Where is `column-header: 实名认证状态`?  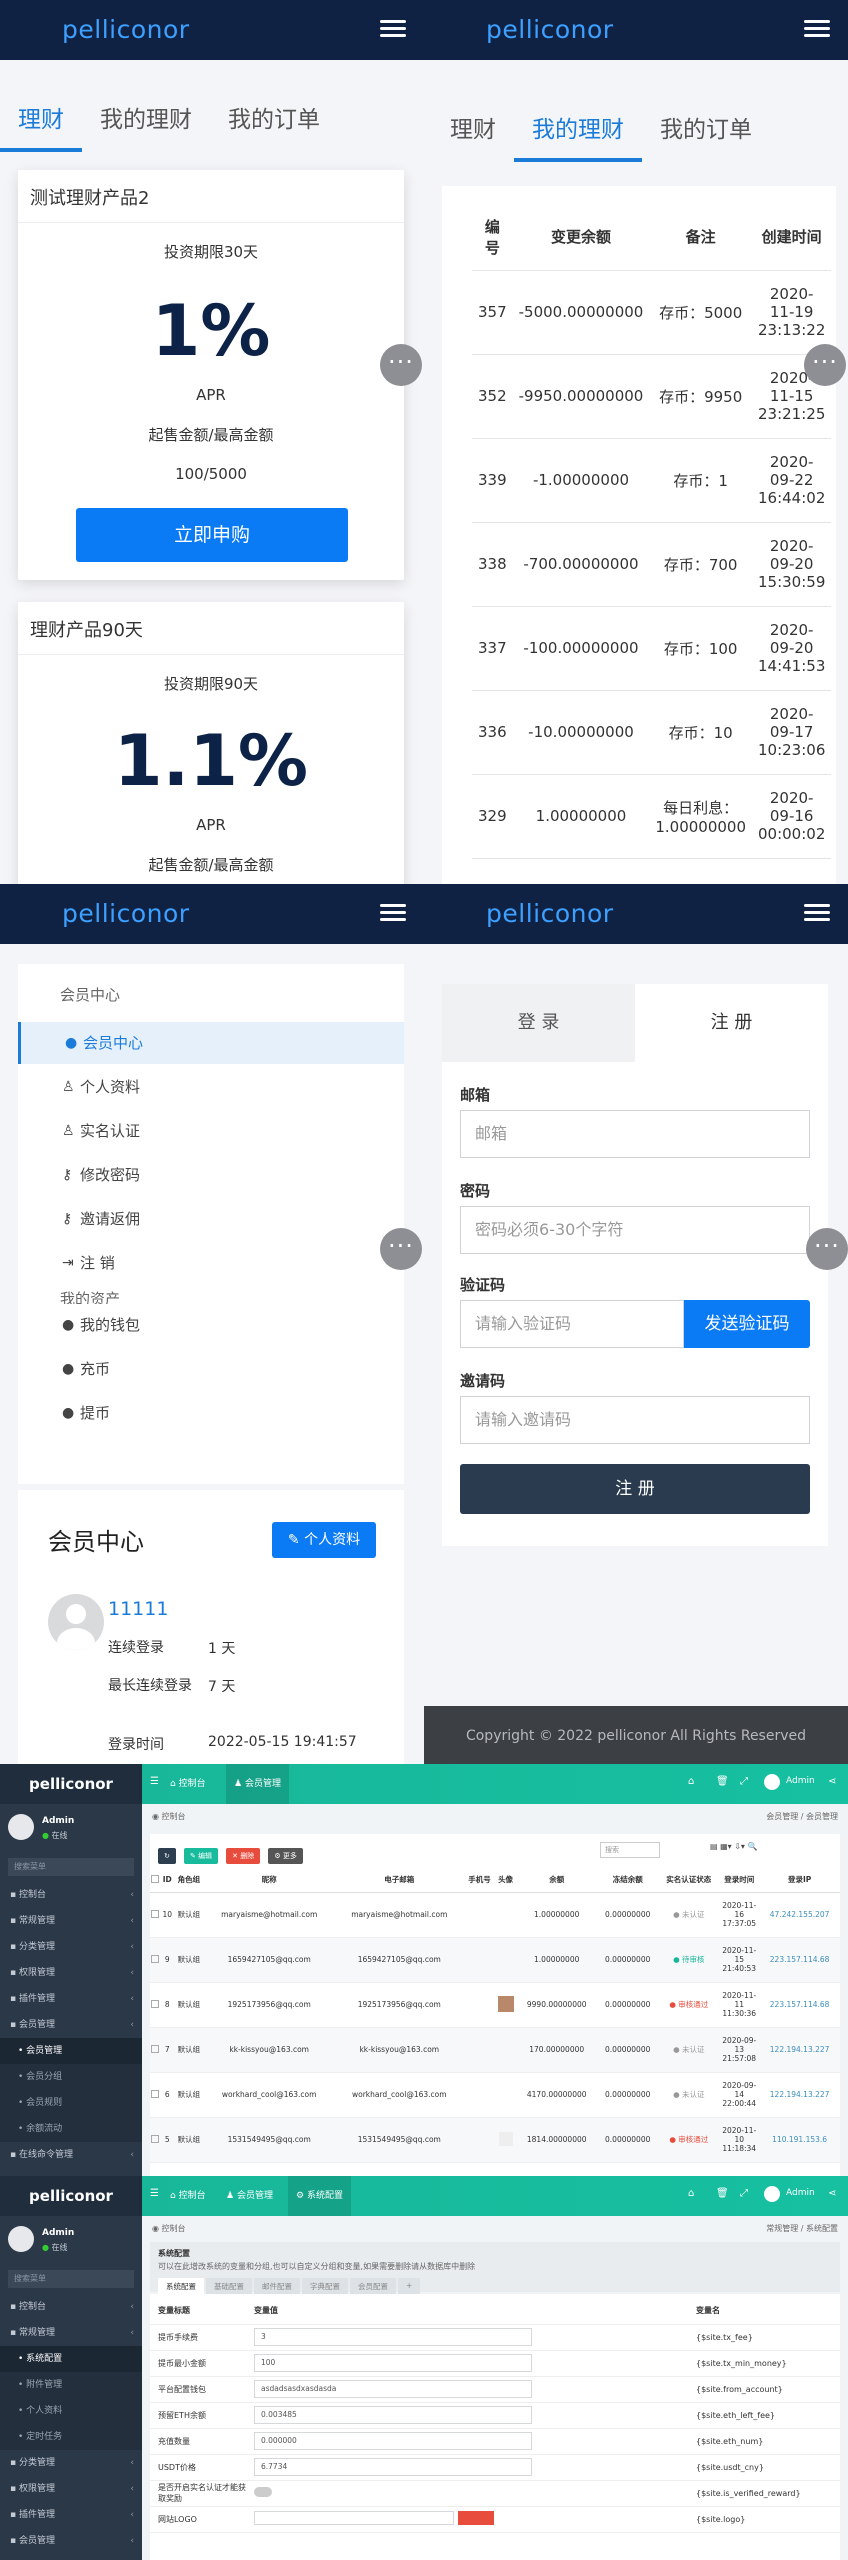 column-header: 实名认证状态 is located at coordinates (689, 1880).